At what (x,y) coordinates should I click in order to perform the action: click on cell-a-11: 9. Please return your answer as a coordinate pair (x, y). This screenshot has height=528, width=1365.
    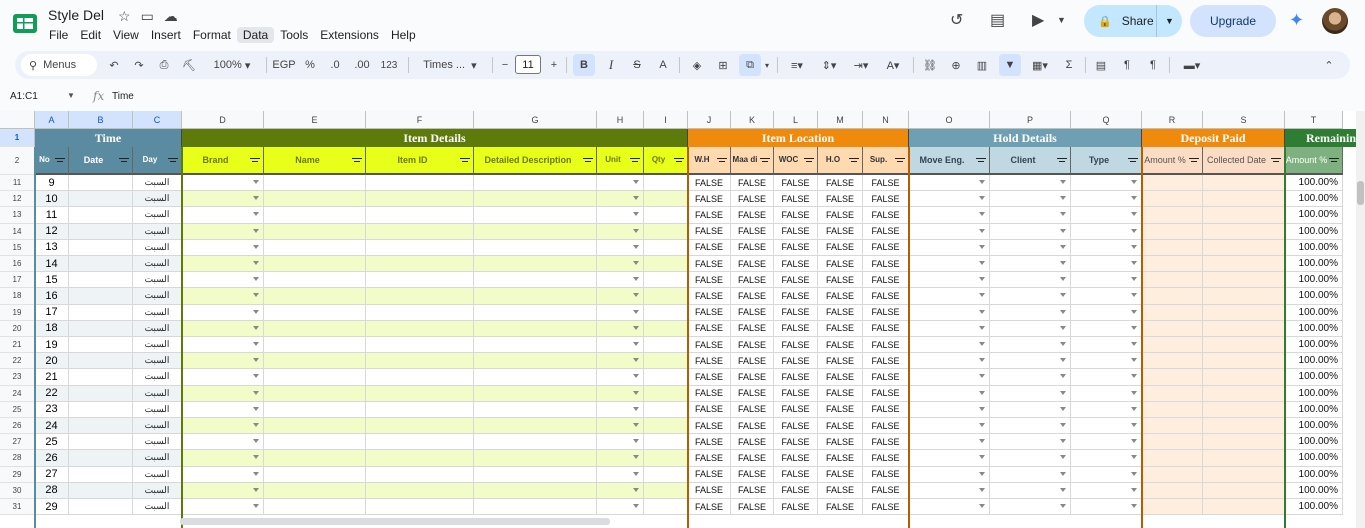
    Looking at the image, I should click on (52, 183).